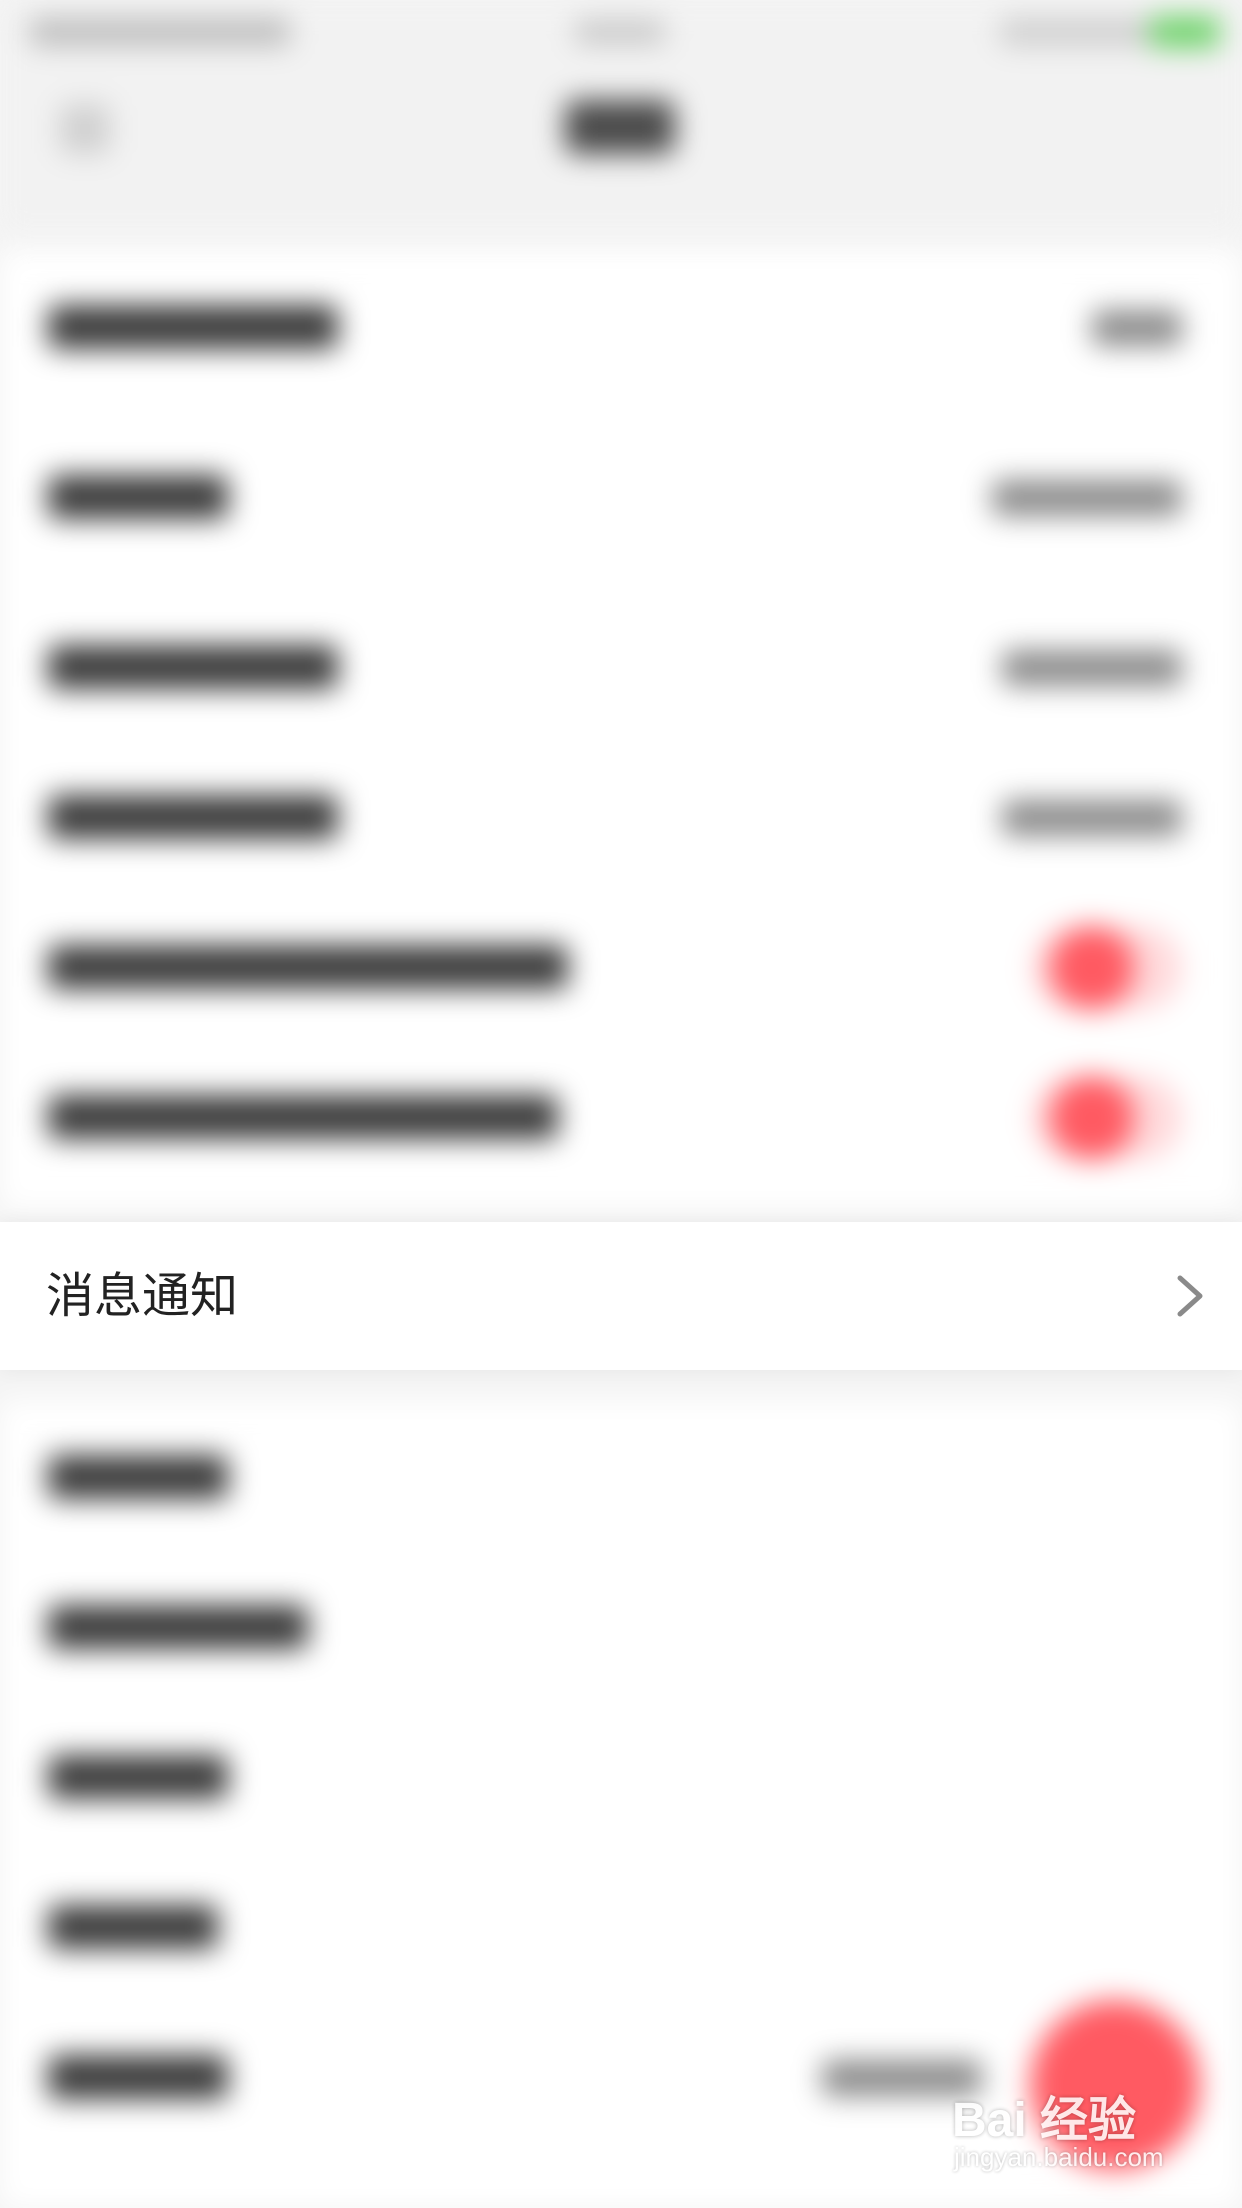 The height and width of the screenshot is (2208, 1242). I want to click on notifications-label: 消息通知, so click(142, 1296).